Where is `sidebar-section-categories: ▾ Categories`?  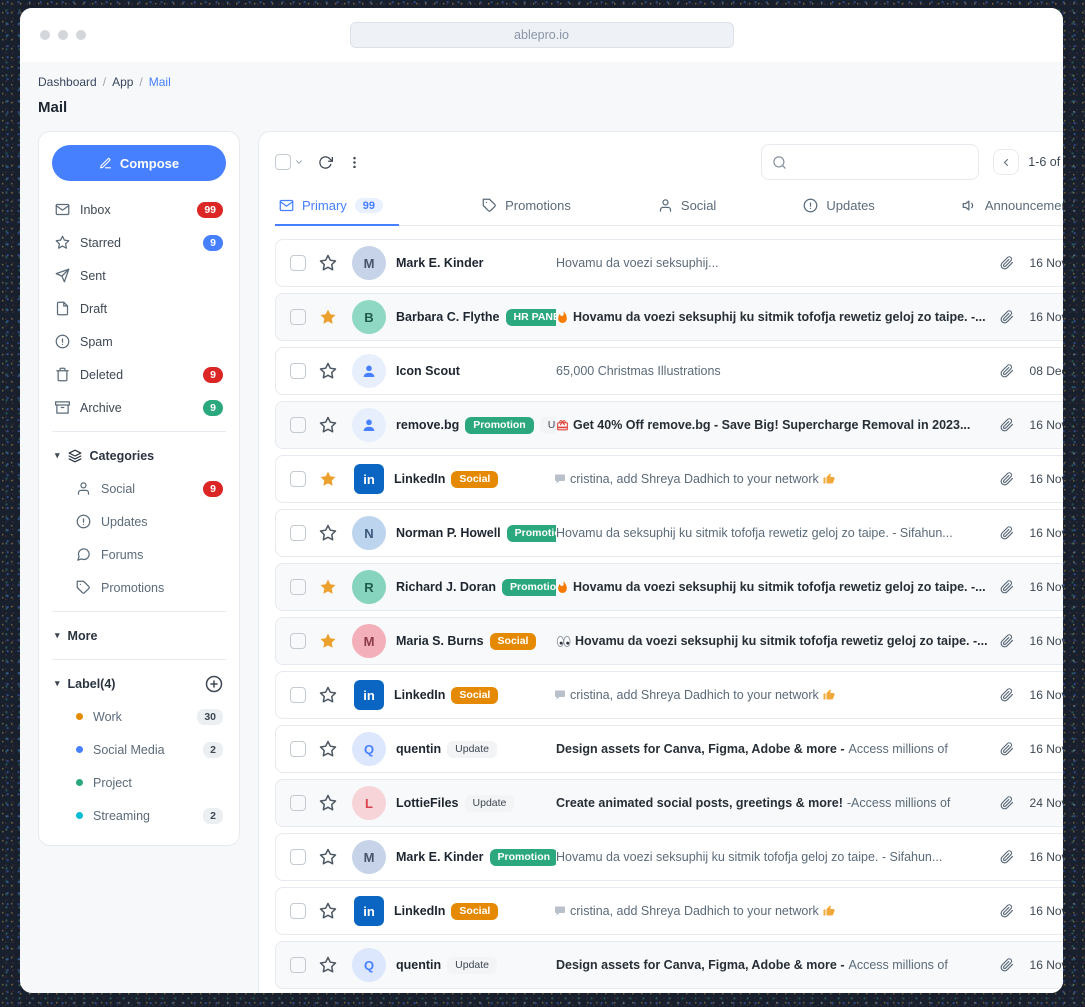
sidebar-section-categories: ▾ Categories is located at coordinates (139, 455).